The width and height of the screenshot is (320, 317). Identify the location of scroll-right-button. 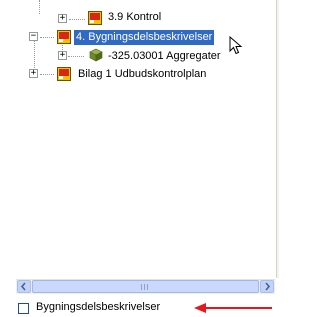
(267, 286).